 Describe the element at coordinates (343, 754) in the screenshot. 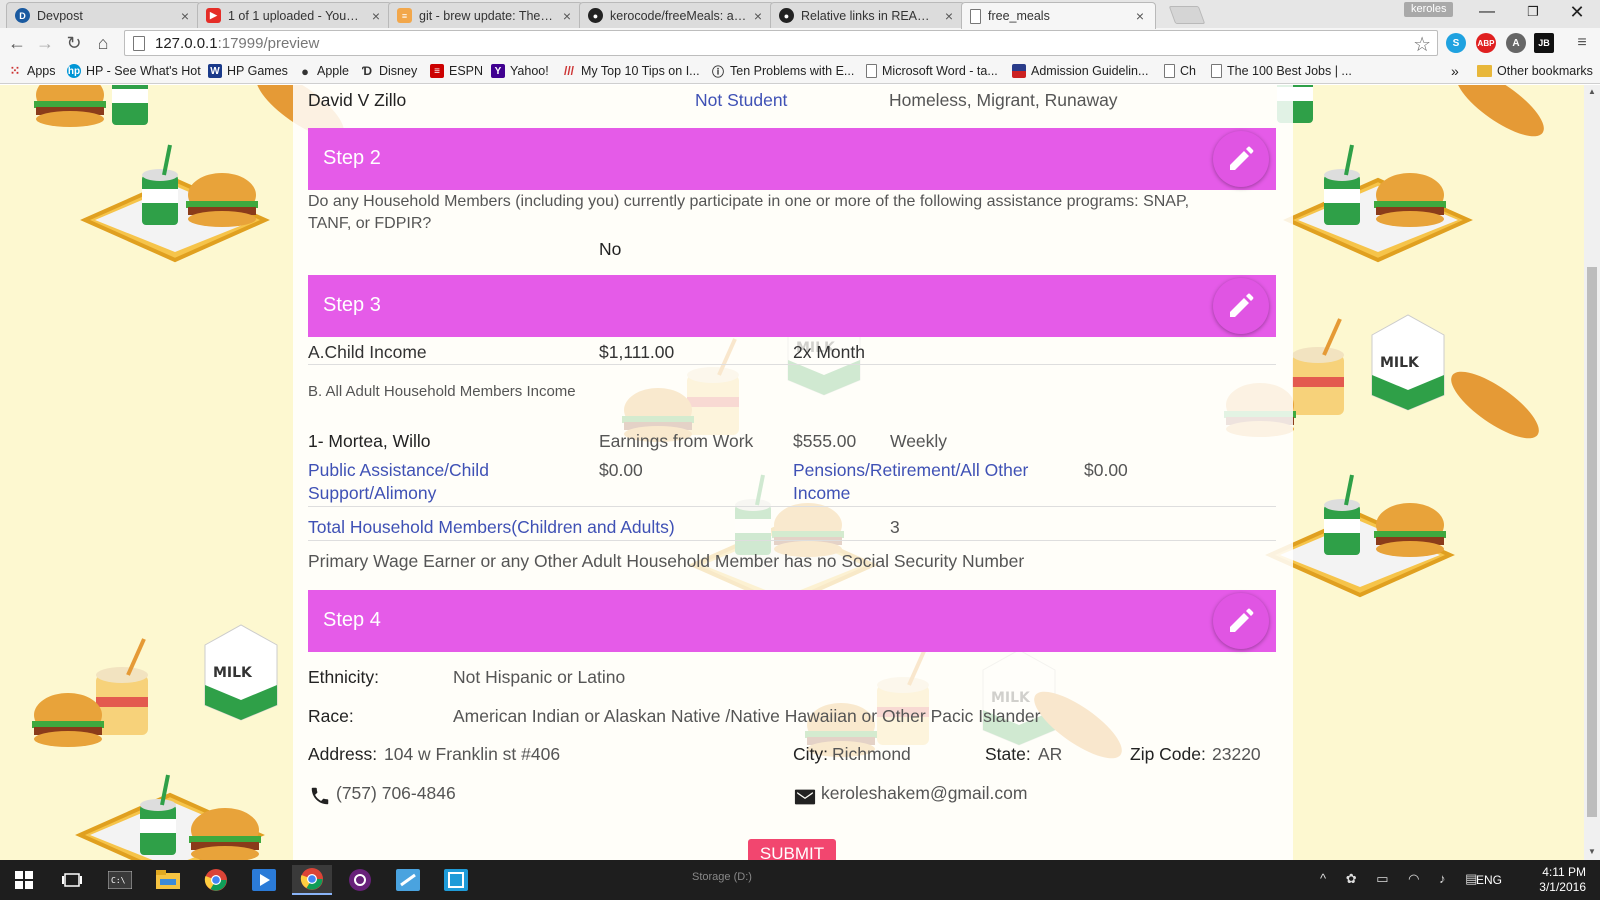

I see `address-label: Address:` at that location.